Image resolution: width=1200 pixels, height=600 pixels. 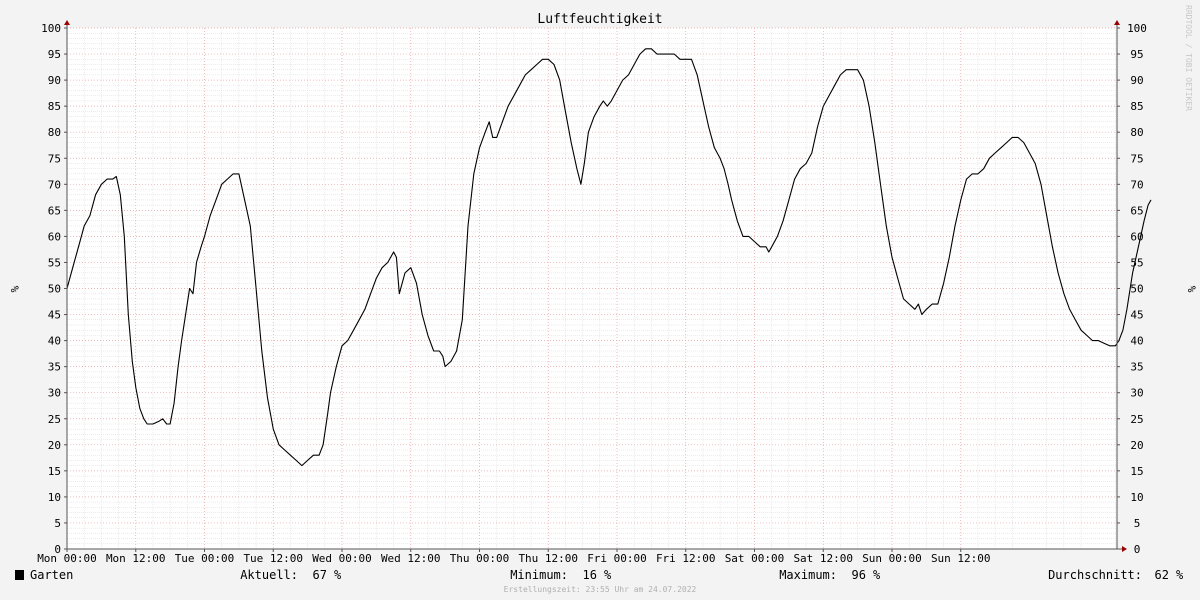 What do you see at coordinates (808, 575) in the screenshot?
I see `stat-maximum-label: Maximum:` at bounding box center [808, 575].